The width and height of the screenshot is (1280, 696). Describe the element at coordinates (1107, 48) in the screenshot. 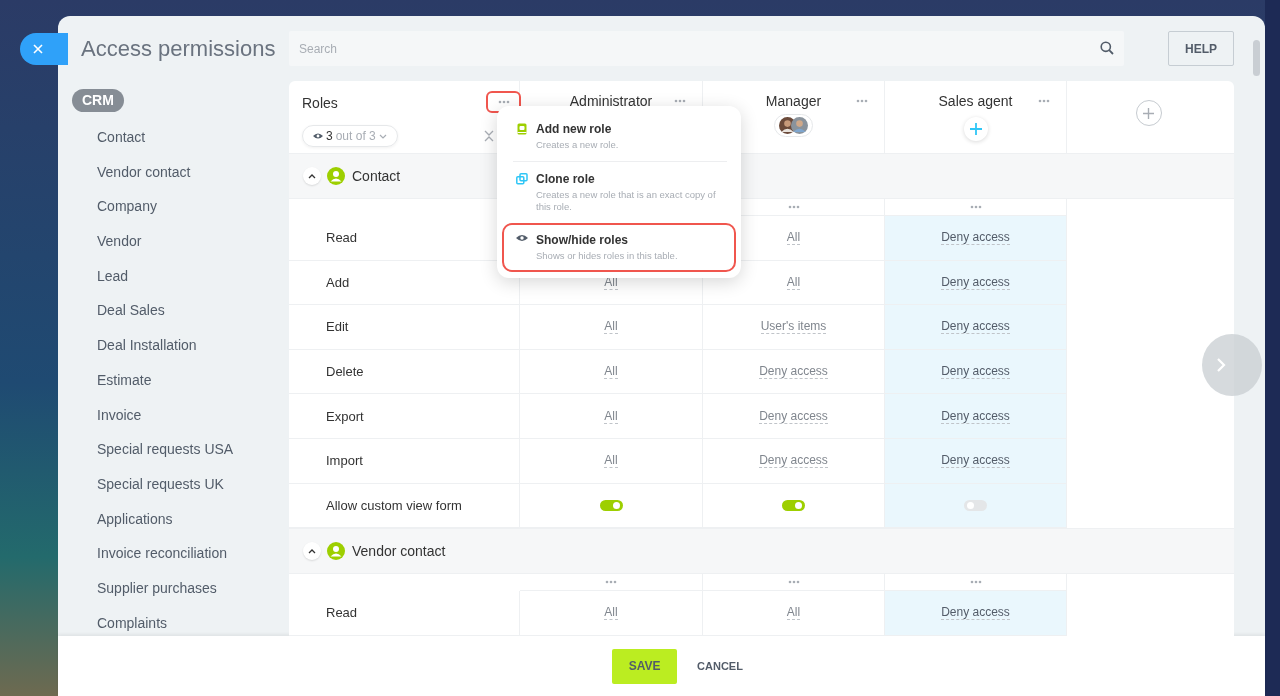

I see `search-icon` at that location.